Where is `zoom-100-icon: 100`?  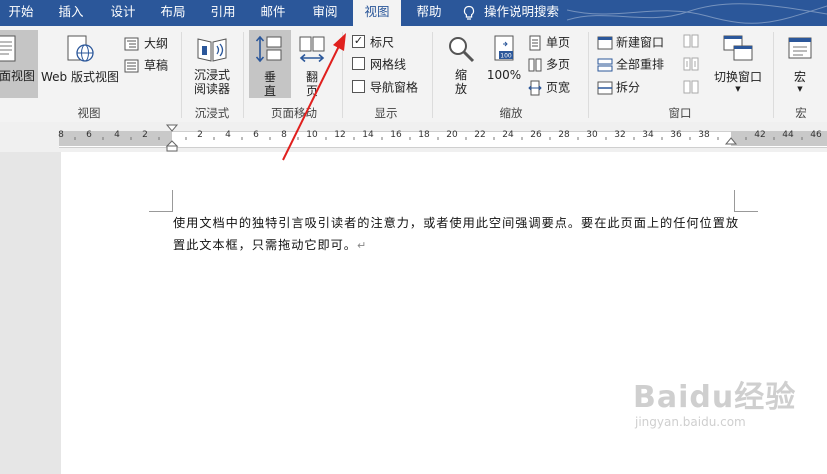 zoom-100-icon: 100 is located at coordinates (504, 48).